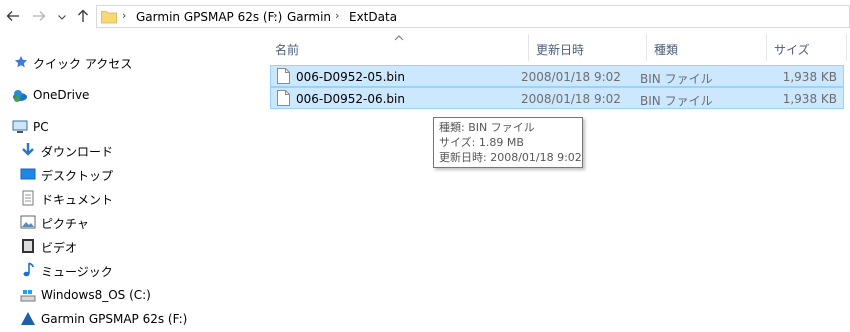  Describe the element at coordinates (127, 95) in the screenshot. I see `sidebar-item-onedrive: OneDrive` at that location.